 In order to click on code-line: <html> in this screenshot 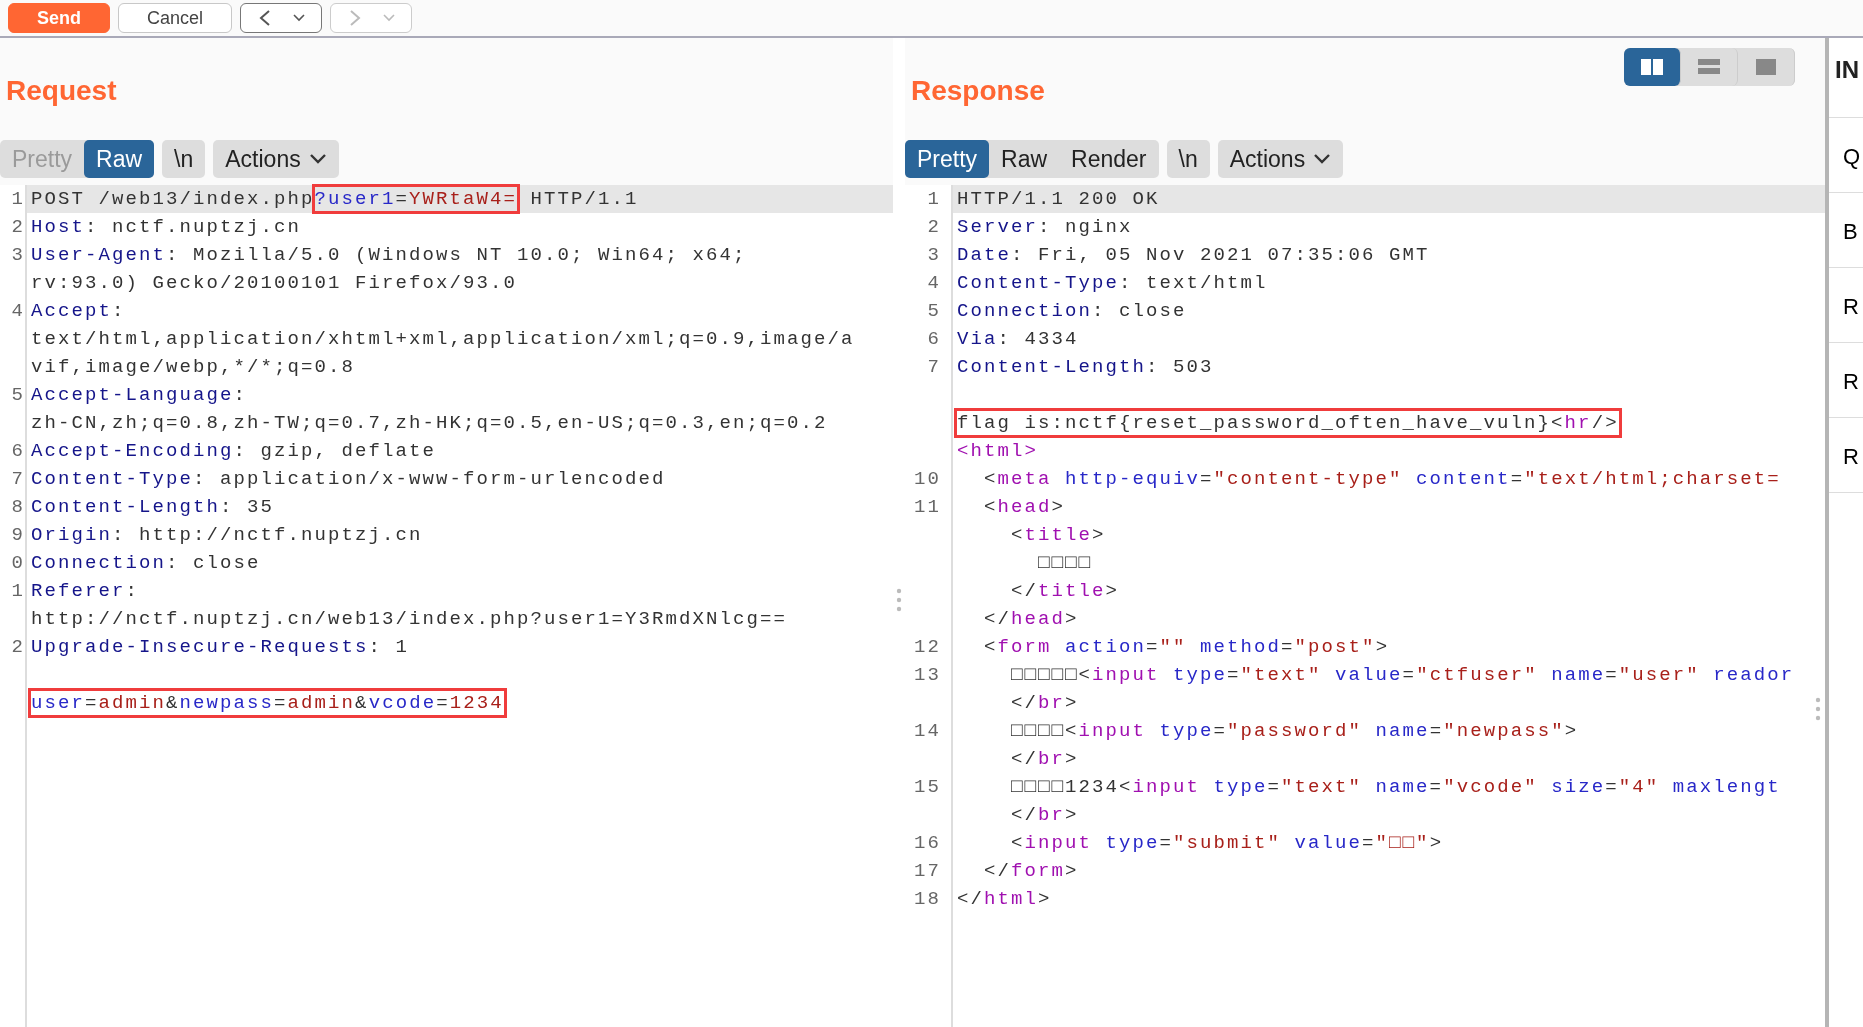, I will do `click(997, 451)`.